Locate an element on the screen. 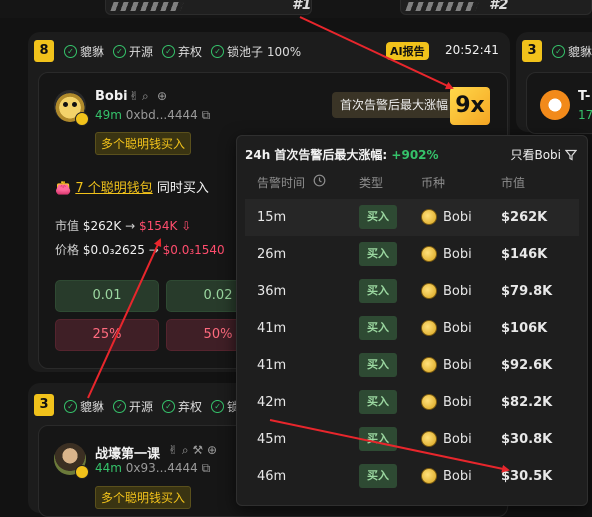 The image size is (592, 517). row-time: 42m is located at coordinates (272, 402).